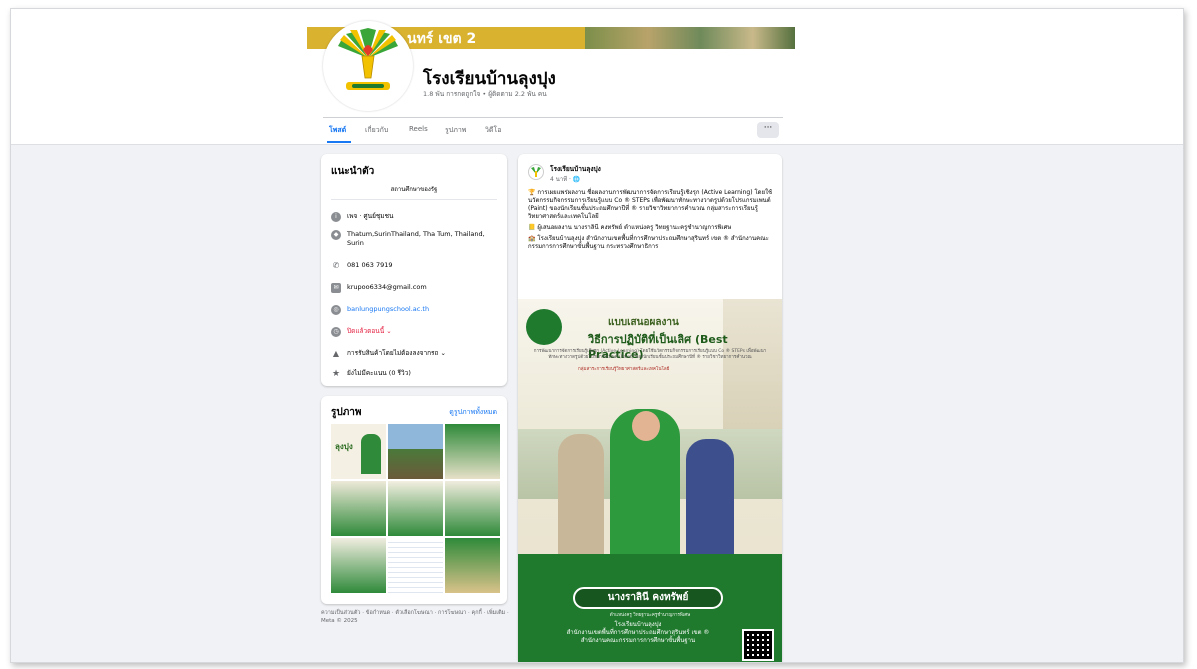 This screenshot has height=669, width=1197. Describe the element at coordinates (414, 189) in the screenshot. I see `intro-category: สถานศึกษาของรัฐ` at that location.